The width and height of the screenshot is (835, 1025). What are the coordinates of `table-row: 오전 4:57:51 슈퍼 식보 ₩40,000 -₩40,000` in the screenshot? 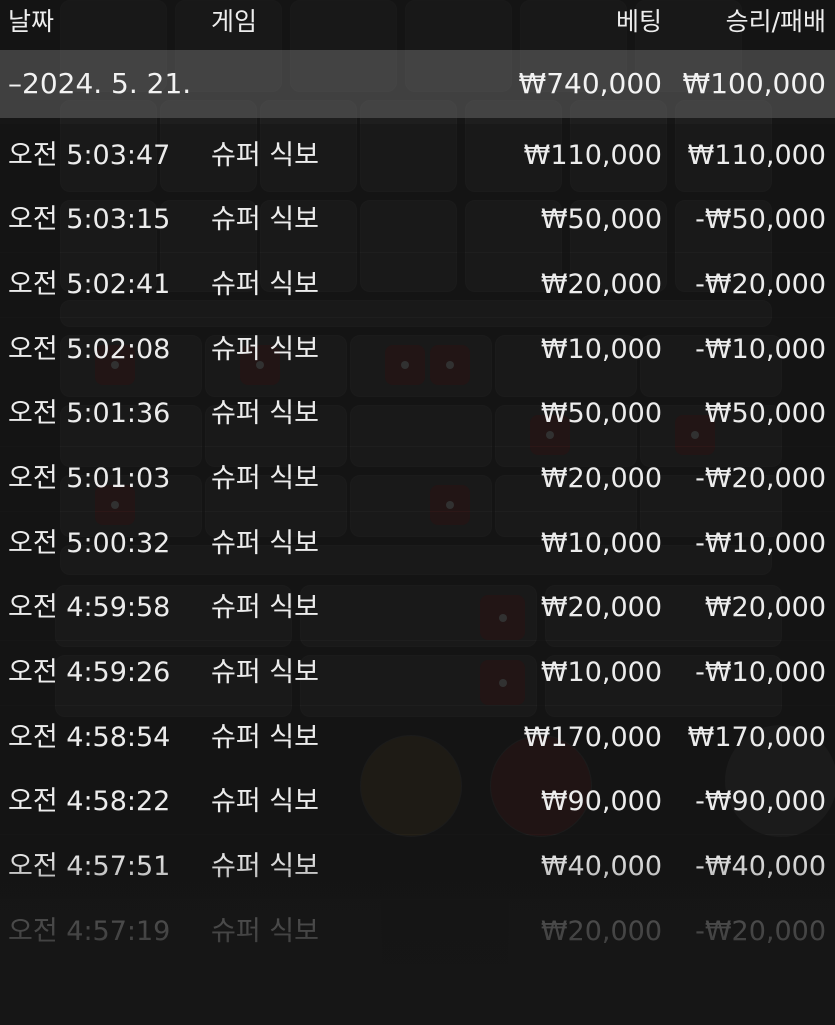 It's located at (417, 867).